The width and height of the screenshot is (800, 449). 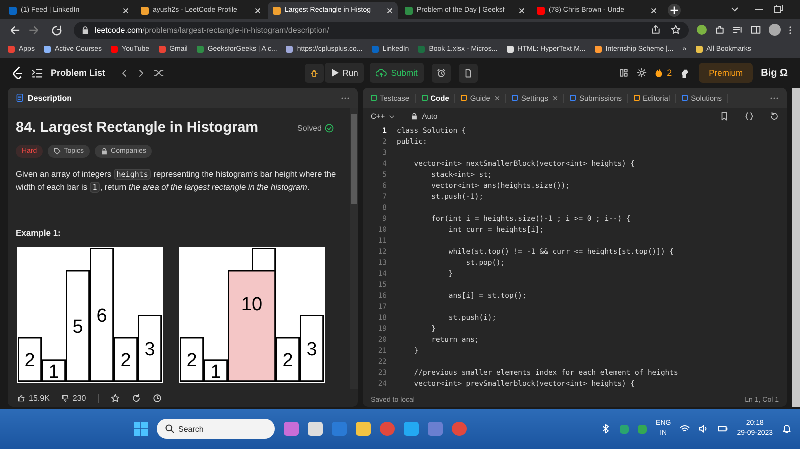 What do you see at coordinates (157, 398) in the screenshot?
I see `clock-icon` at bounding box center [157, 398].